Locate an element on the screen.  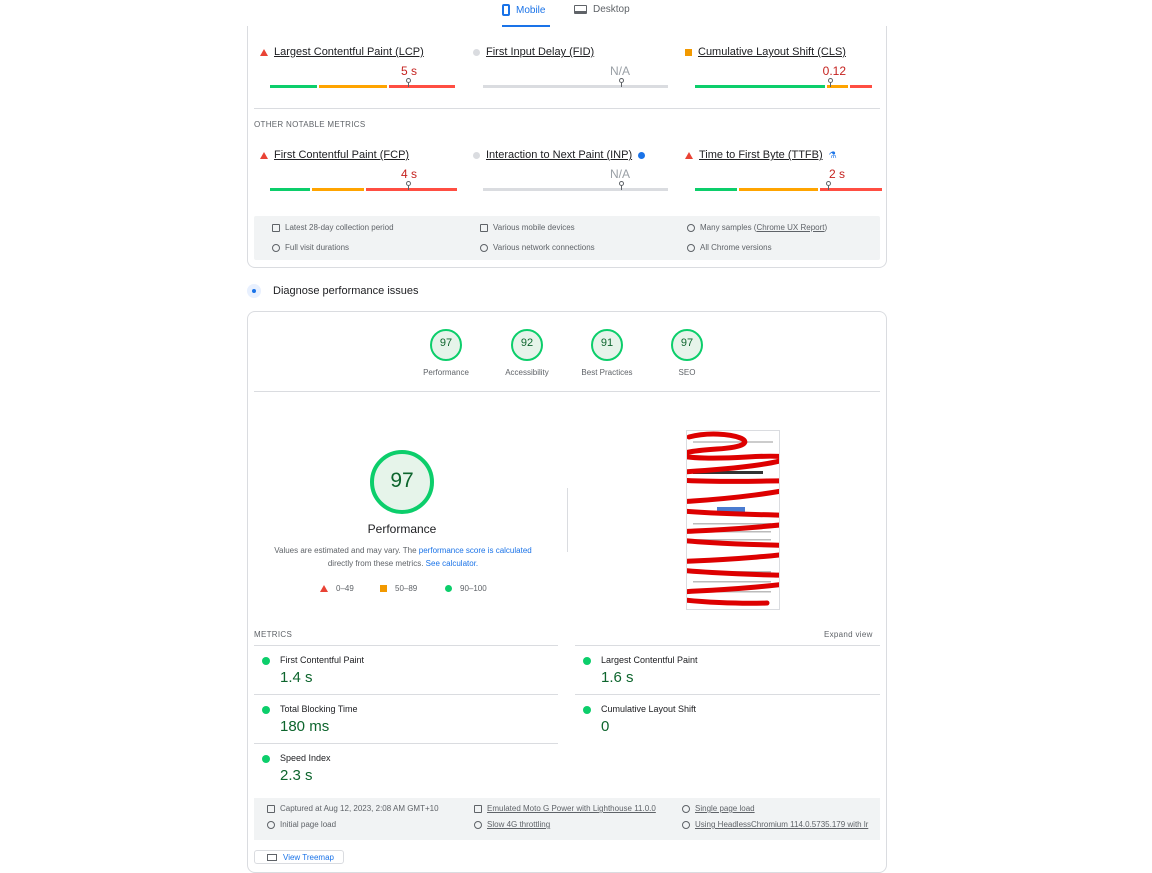
lab-metric-lcp-title: Largest Contentful Paint is located at coordinates (649, 660).